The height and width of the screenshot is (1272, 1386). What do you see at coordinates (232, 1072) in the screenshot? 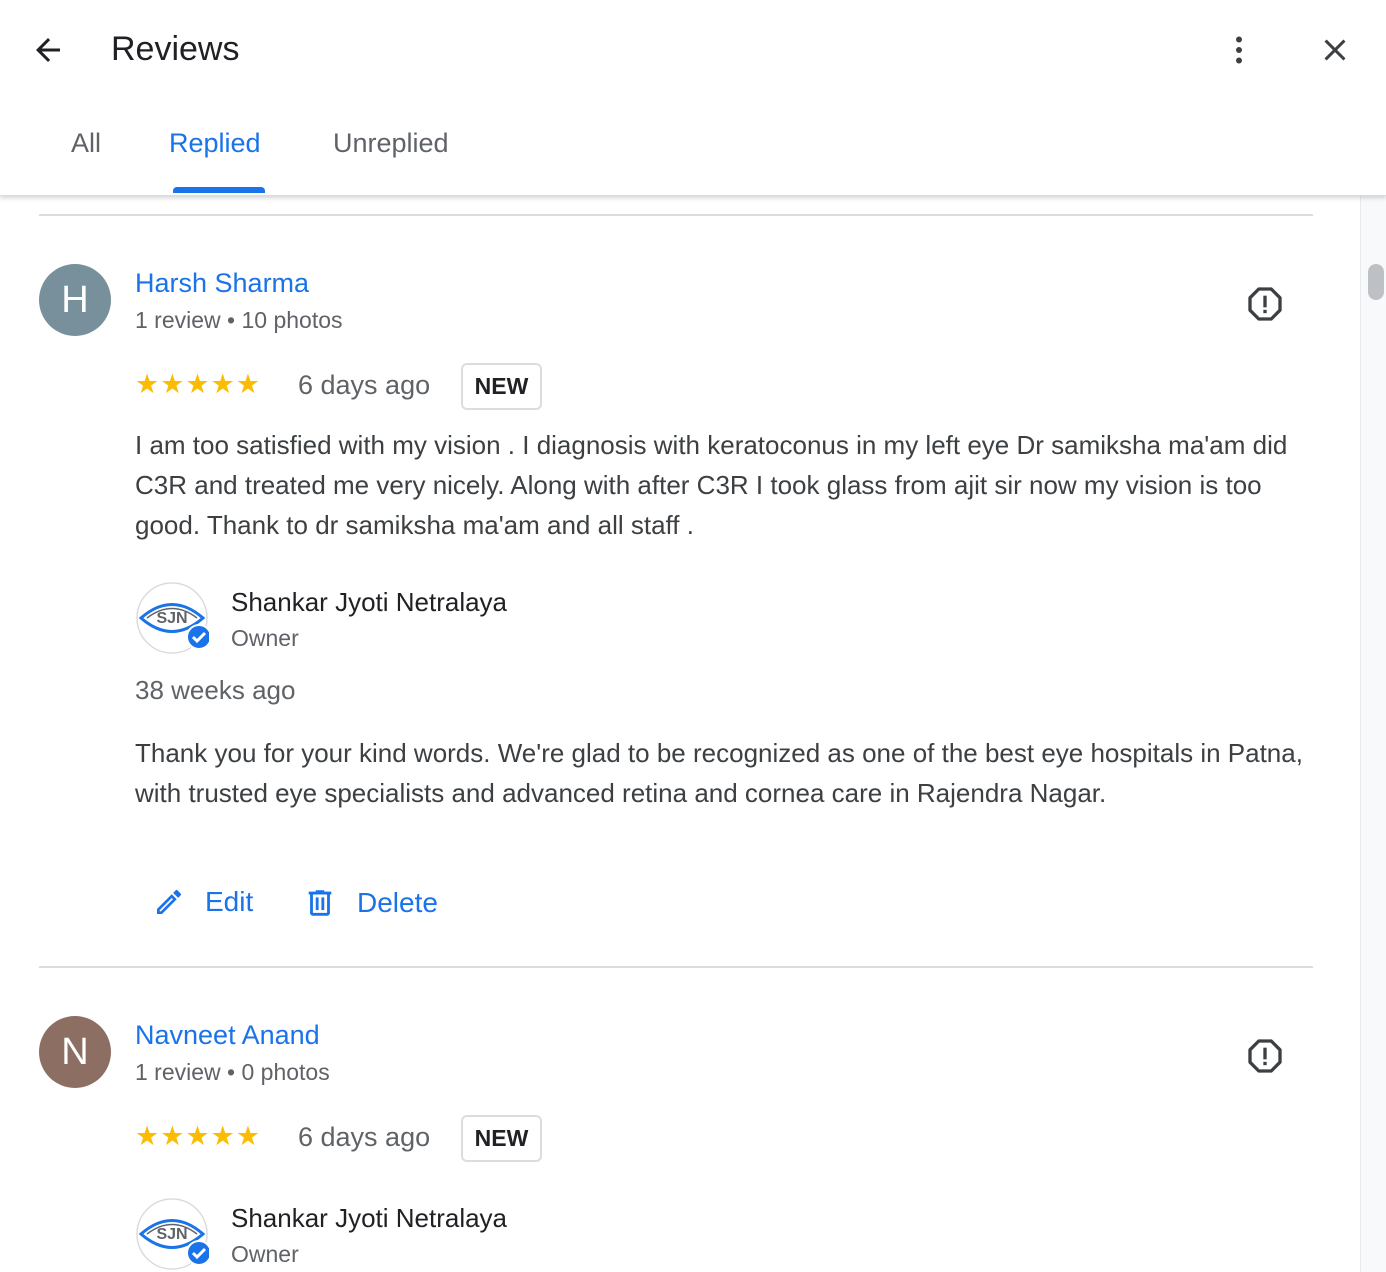
I see `reviewer-meta: 1 review • 0 photos` at bounding box center [232, 1072].